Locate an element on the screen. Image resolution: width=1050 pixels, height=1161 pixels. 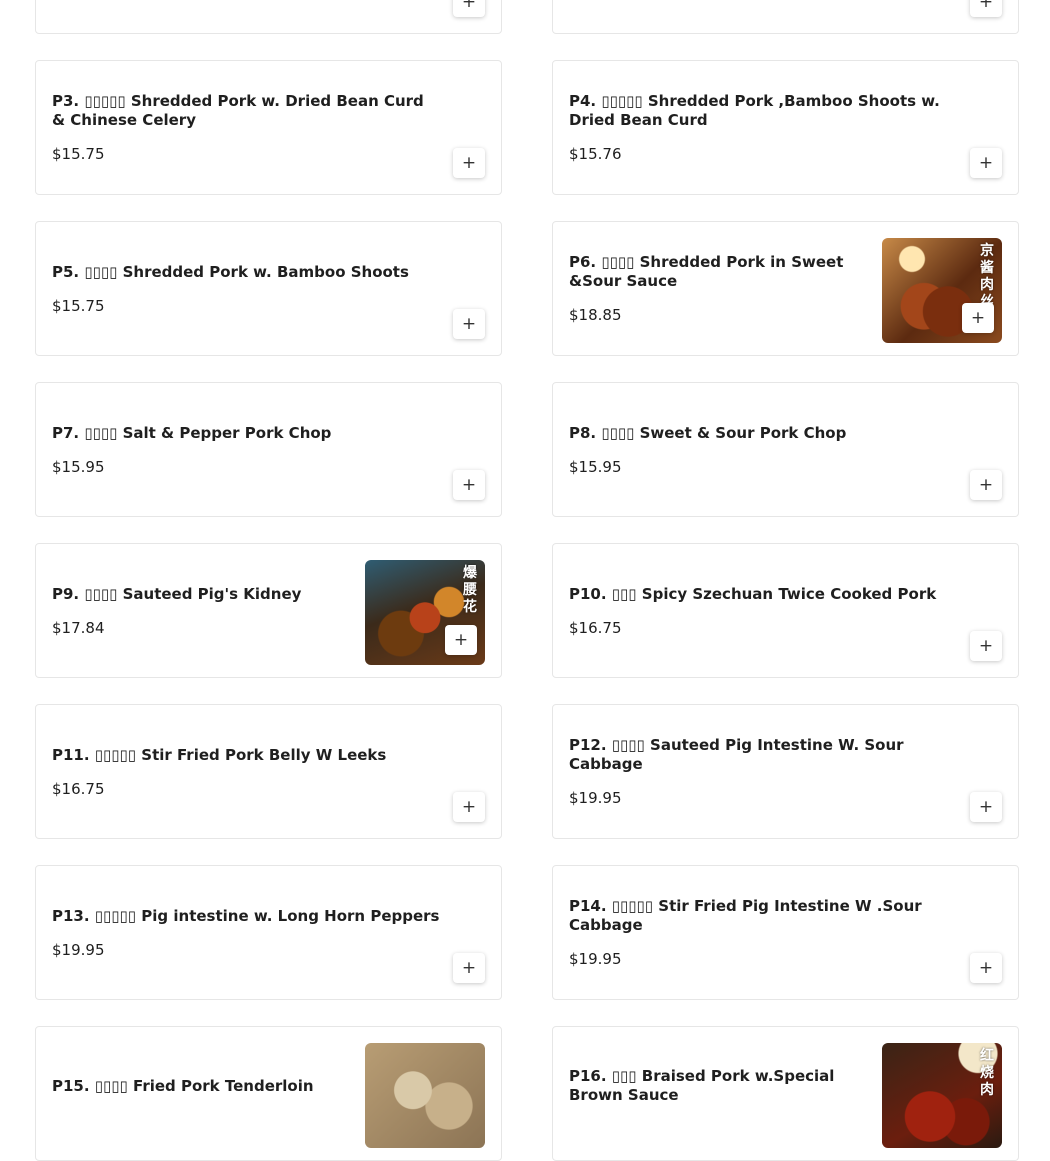
item-name: P8. ▯▯▯▯ Sweet & Sour Pork Chop is located at coordinates (708, 432).